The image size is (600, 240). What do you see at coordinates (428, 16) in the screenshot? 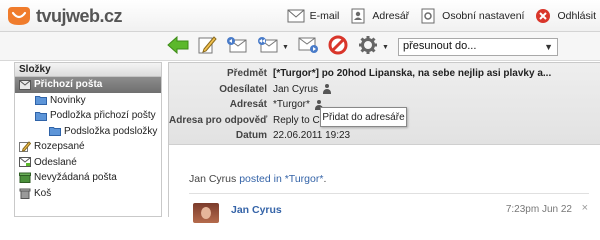
I see `settings-page-icon` at bounding box center [428, 16].